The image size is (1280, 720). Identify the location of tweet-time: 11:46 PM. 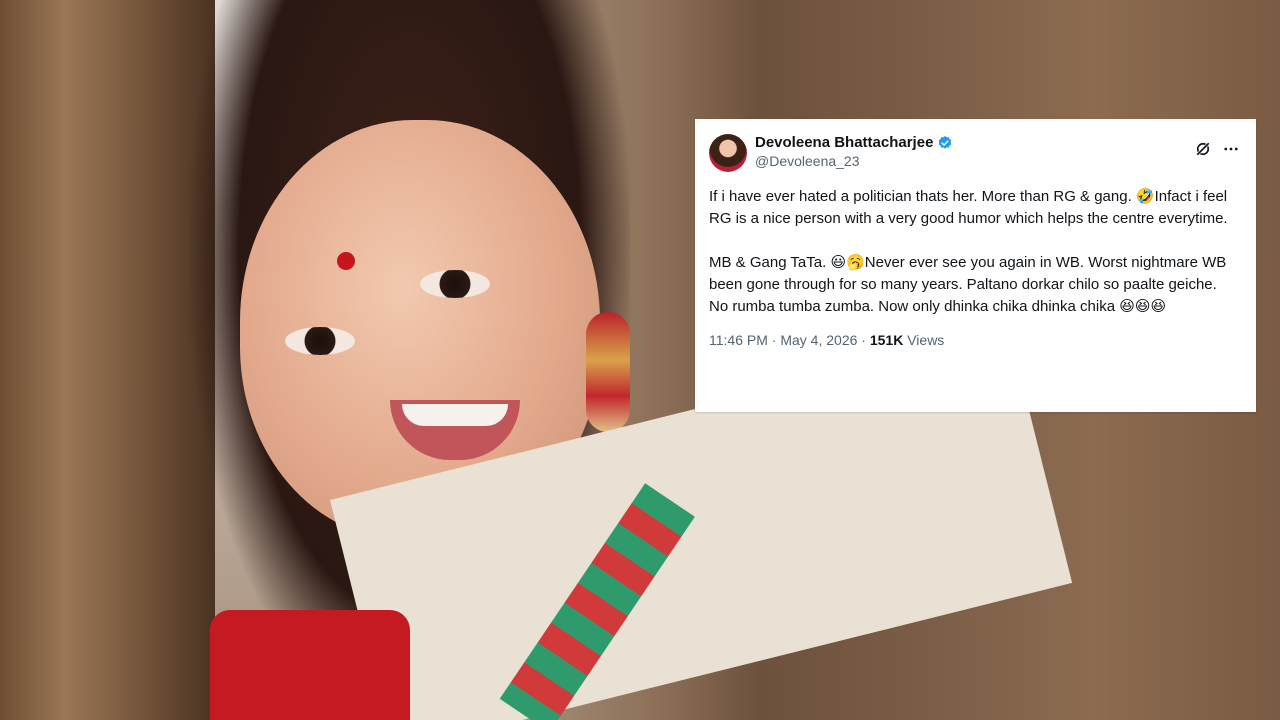
(738, 340).